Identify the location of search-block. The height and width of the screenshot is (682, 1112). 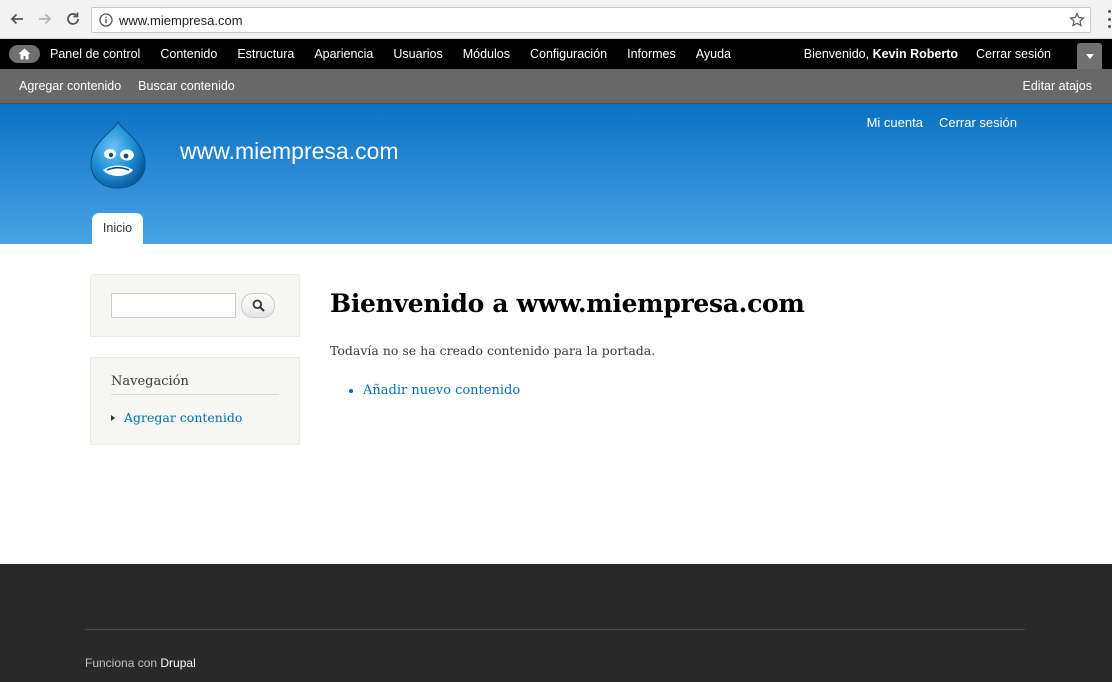
(195, 305).